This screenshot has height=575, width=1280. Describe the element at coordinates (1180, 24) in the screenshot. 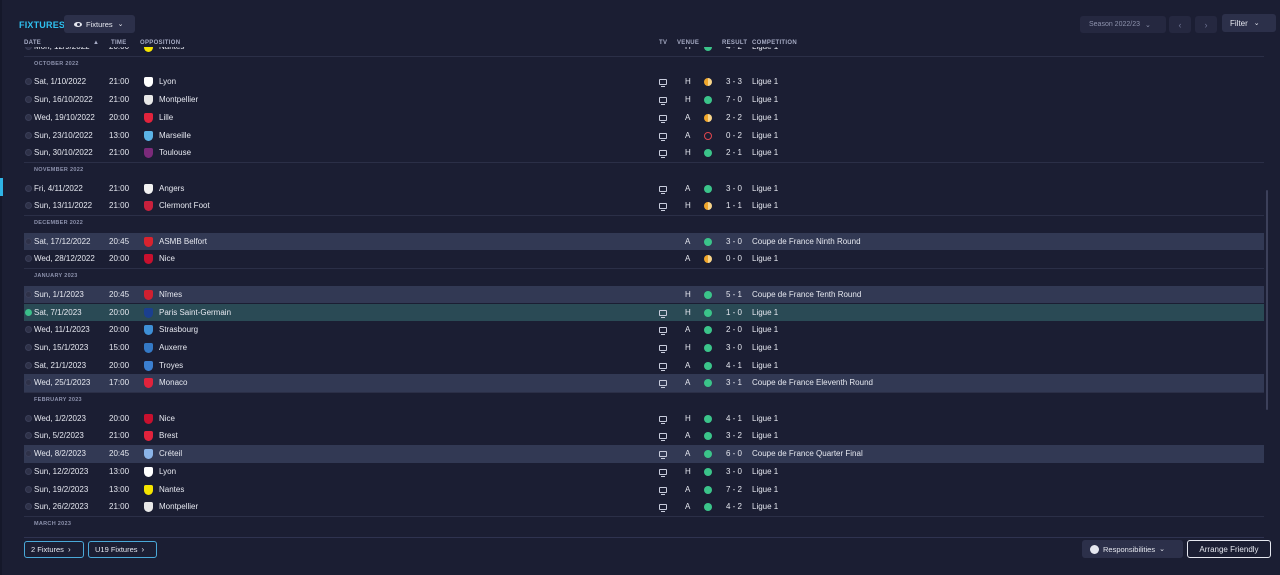

I see `prev-season-button: ‹` at that location.